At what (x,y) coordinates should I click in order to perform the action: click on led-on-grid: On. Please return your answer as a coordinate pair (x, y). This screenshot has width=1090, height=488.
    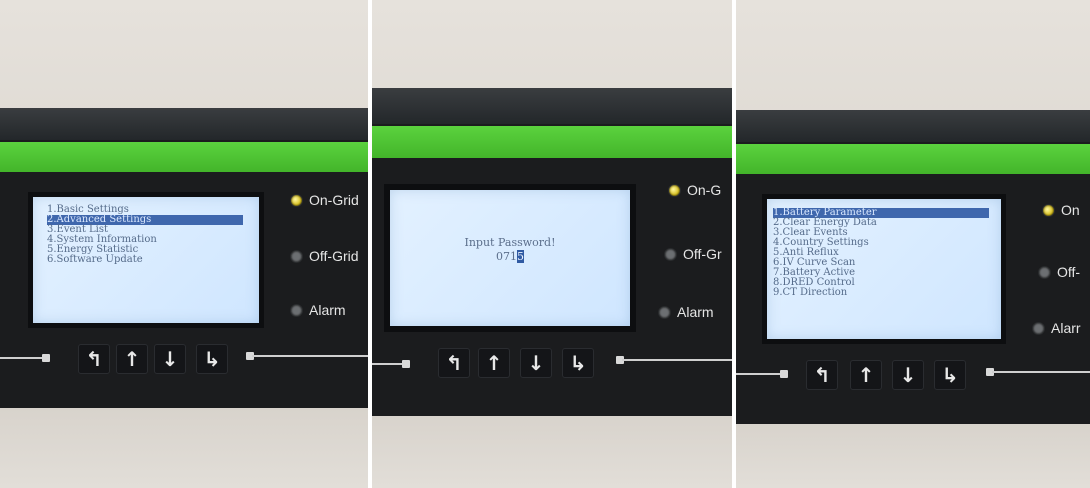
    Looking at the image, I should click on (1061, 210).